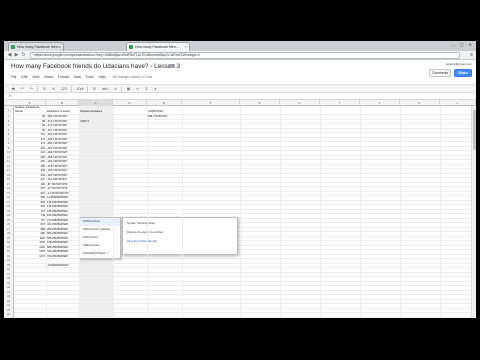 This screenshot has height=360, width=480. What do you see at coordinates (100, 230) in the screenshot?
I see `autocomplete-item: SIGN(number, [places])` at bounding box center [100, 230].